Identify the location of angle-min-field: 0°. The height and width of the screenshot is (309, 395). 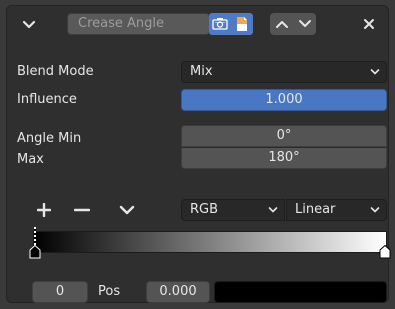
(284, 136).